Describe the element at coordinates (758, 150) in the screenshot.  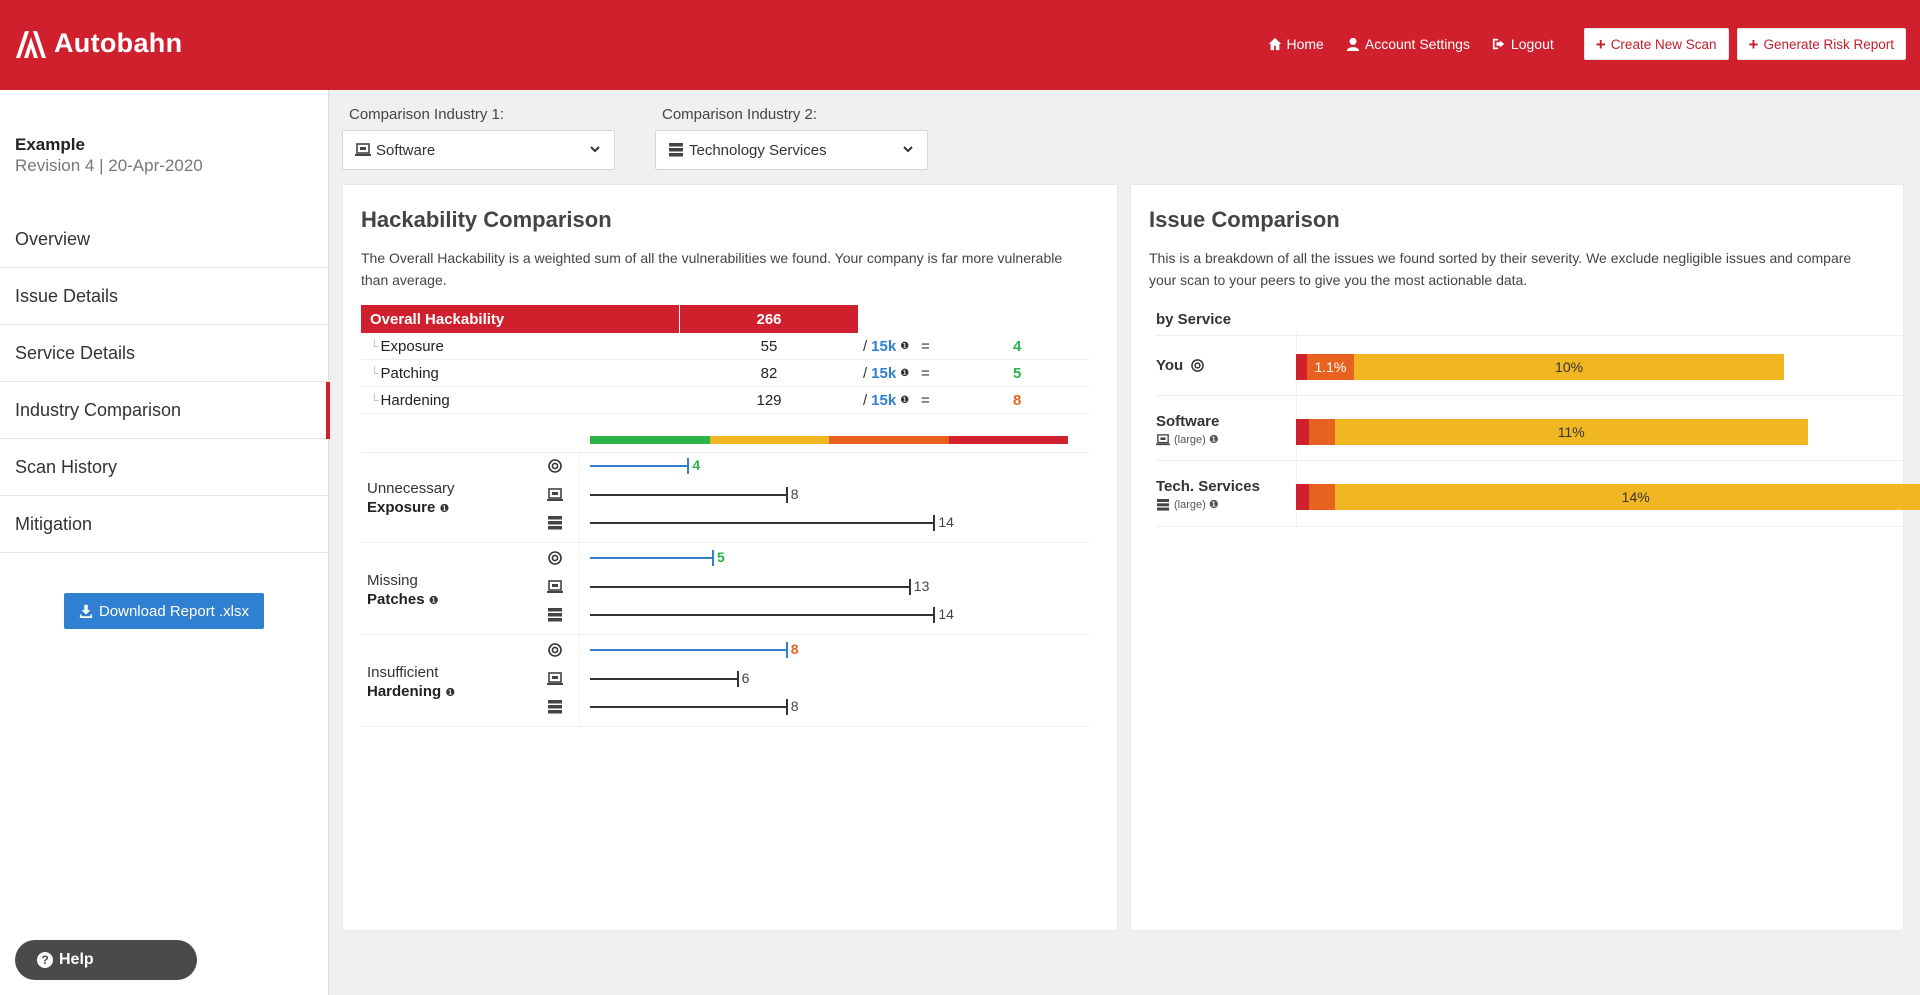
I see `industry2-value: Technology Services` at that location.